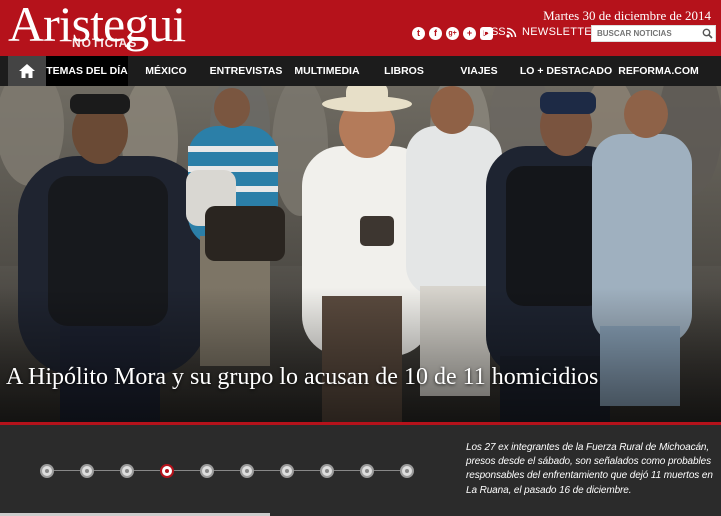 This screenshot has height=516, width=721. Describe the element at coordinates (166, 71) in the screenshot. I see `nav-item-mexico: MÉXICO` at that location.